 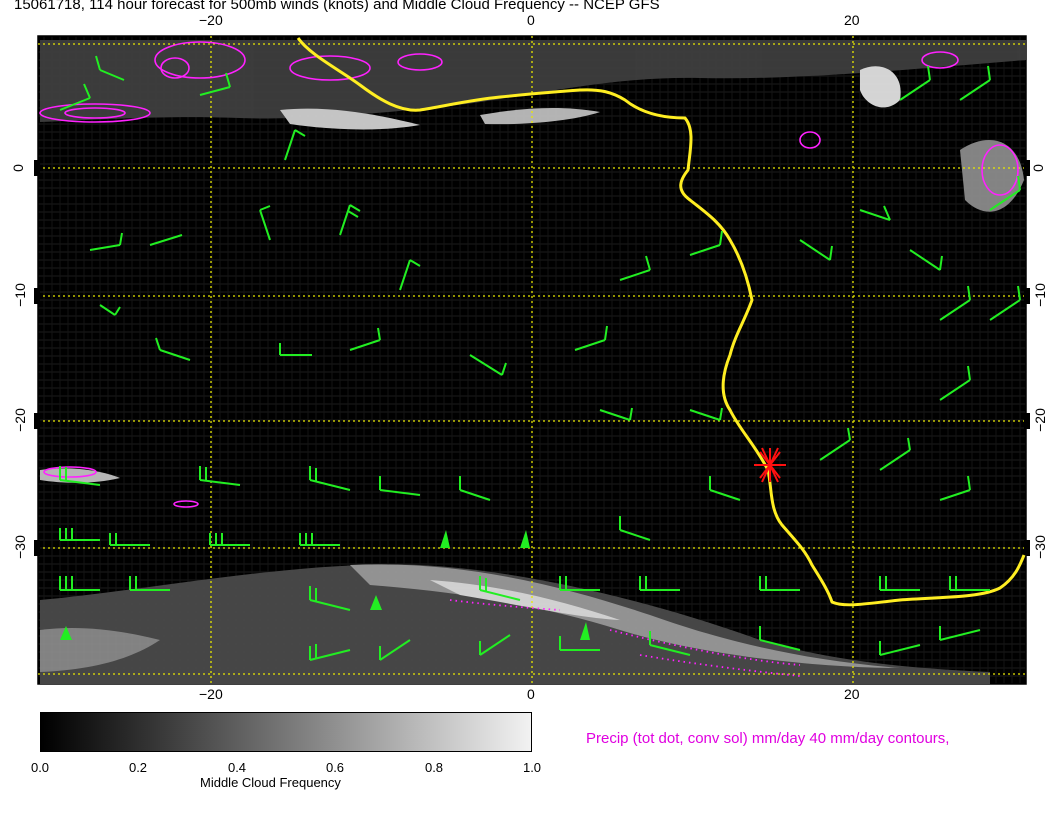 What do you see at coordinates (19, 420) in the screenshot?
I see `y-tick-left-3: −20` at bounding box center [19, 420].